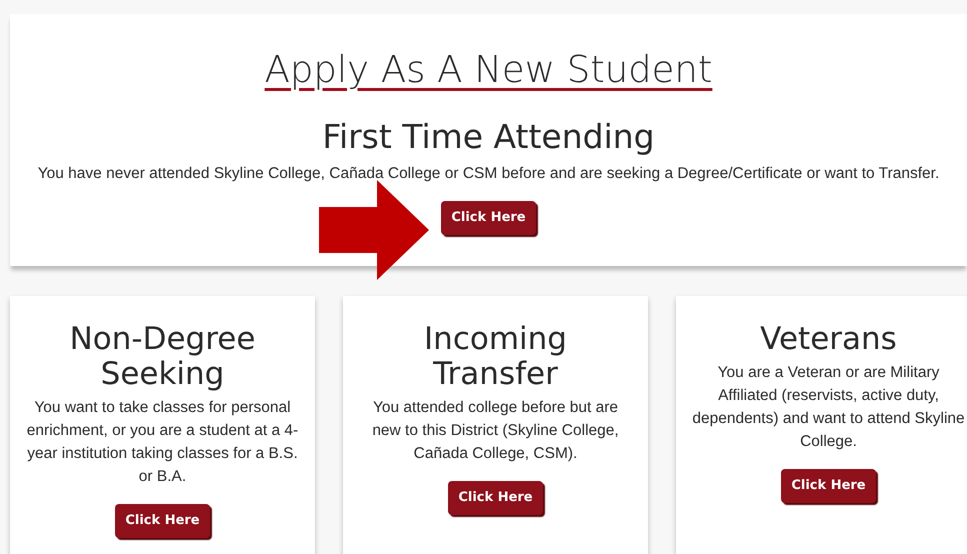 The image size is (967, 554). Describe the element at coordinates (495, 431) in the screenshot. I see `card-description: You attended college before but are new to this District (Skyline College, Cañada College, CSM).` at that location.